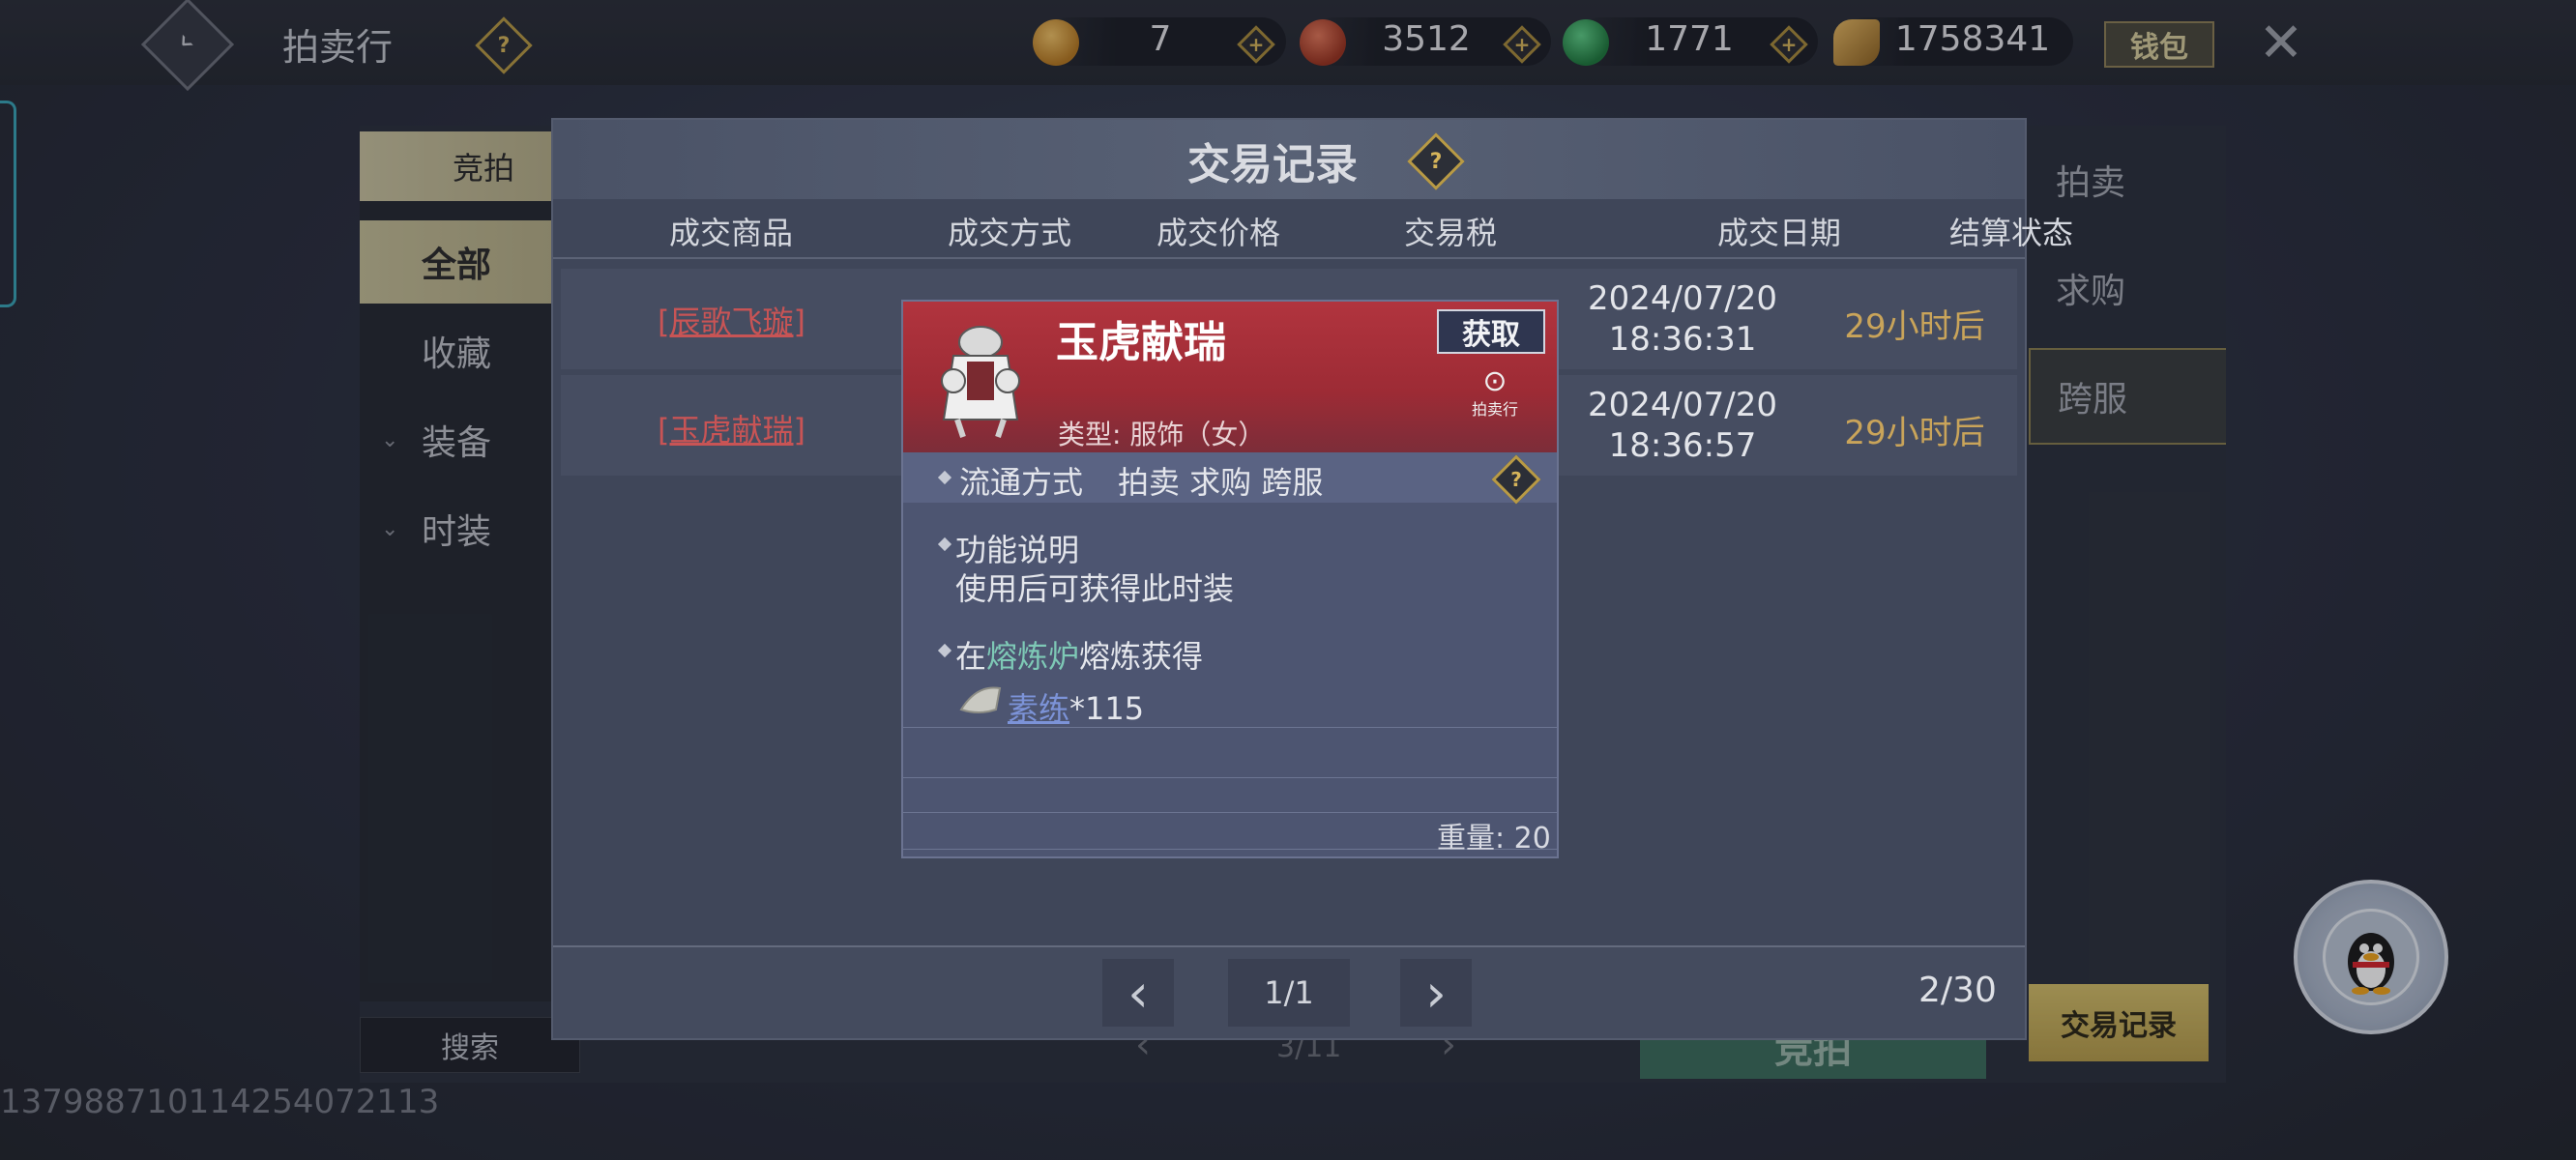  Describe the element at coordinates (1141, 656) in the screenshot. I see `smelt-suffix: 熔炼获得` at that location.